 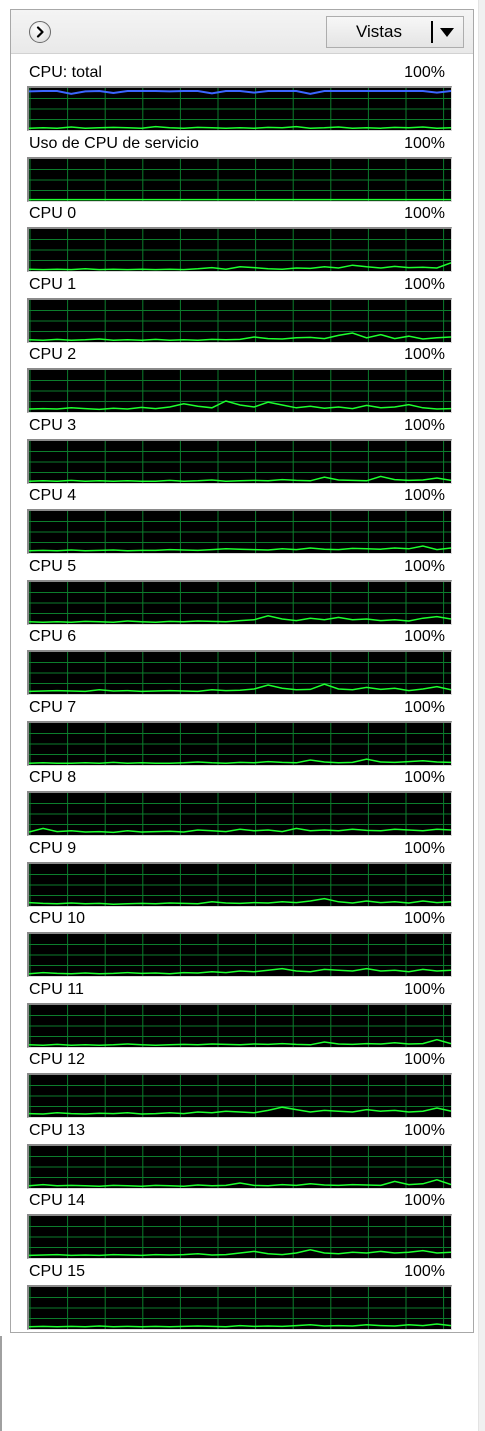 What do you see at coordinates (57, 1059) in the screenshot?
I see `cpu-graph-title: CPU 12` at bounding box center [57, 1059].